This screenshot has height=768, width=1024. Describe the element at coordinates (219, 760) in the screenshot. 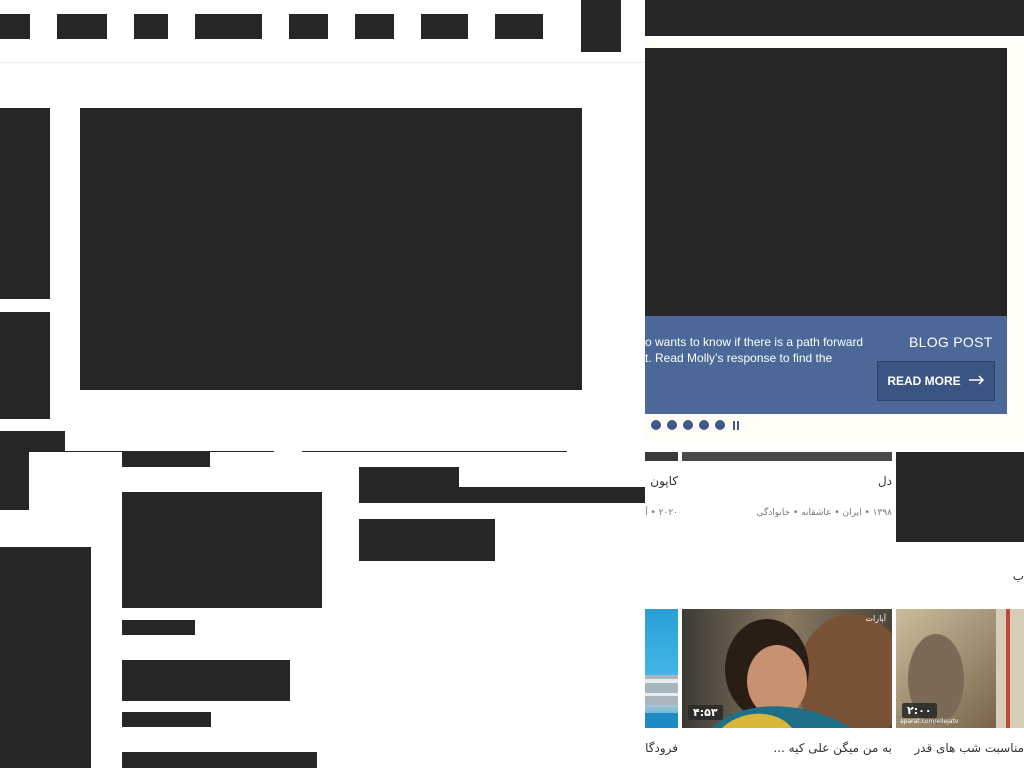

I see `card-next-block` at that location.